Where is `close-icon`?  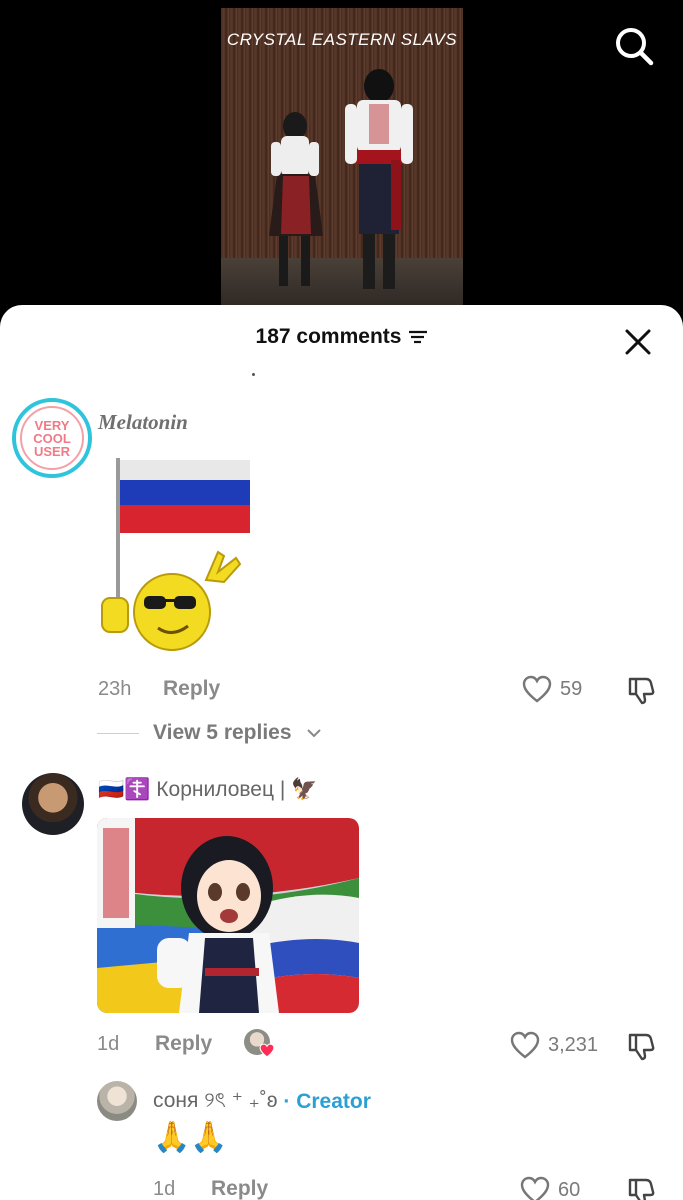
close-icon is located at coordinates (638, 342).